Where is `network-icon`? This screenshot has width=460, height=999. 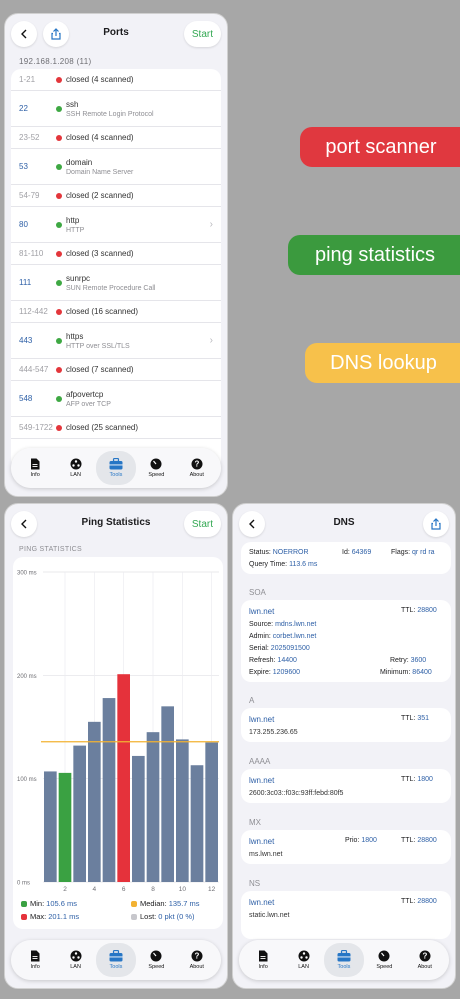 network-icon is located at coordinates (76, 464).